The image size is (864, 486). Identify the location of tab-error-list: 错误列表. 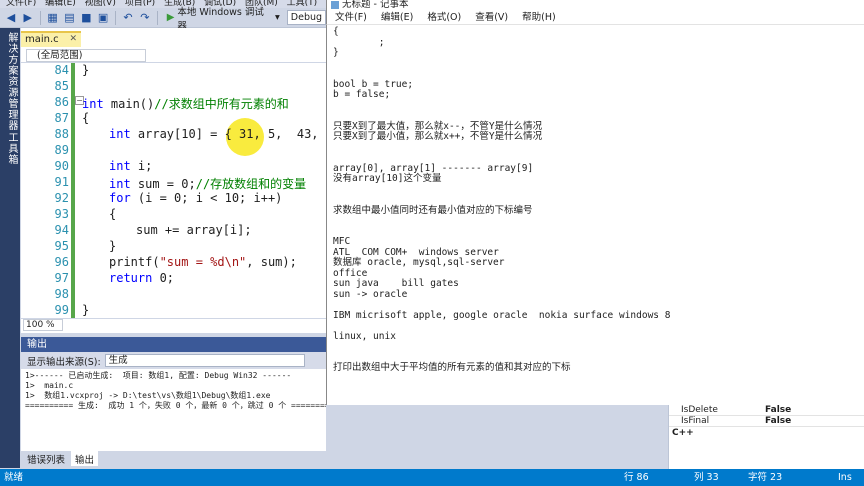
(46, 458).